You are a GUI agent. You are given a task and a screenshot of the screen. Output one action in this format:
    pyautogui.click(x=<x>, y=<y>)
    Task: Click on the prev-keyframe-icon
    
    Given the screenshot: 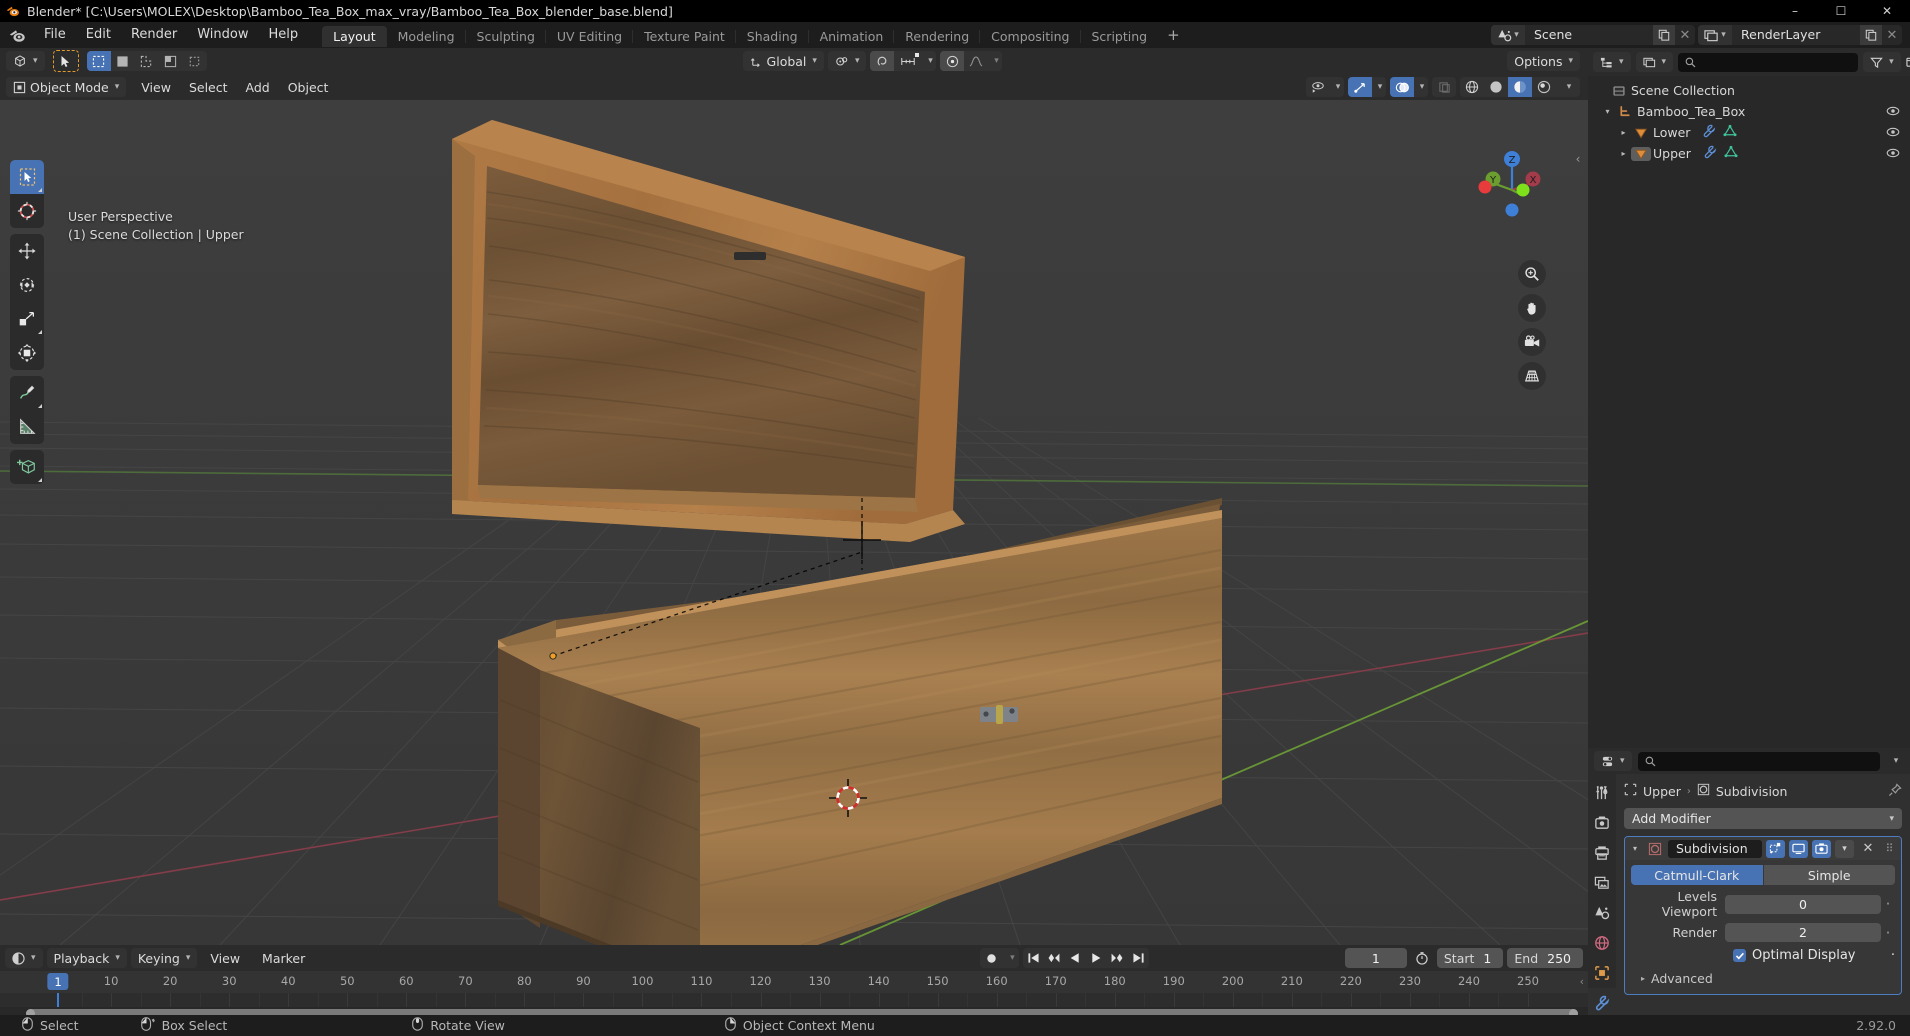 What is the action you would take?
    pyautogui.click(x=1054, y=958)
    